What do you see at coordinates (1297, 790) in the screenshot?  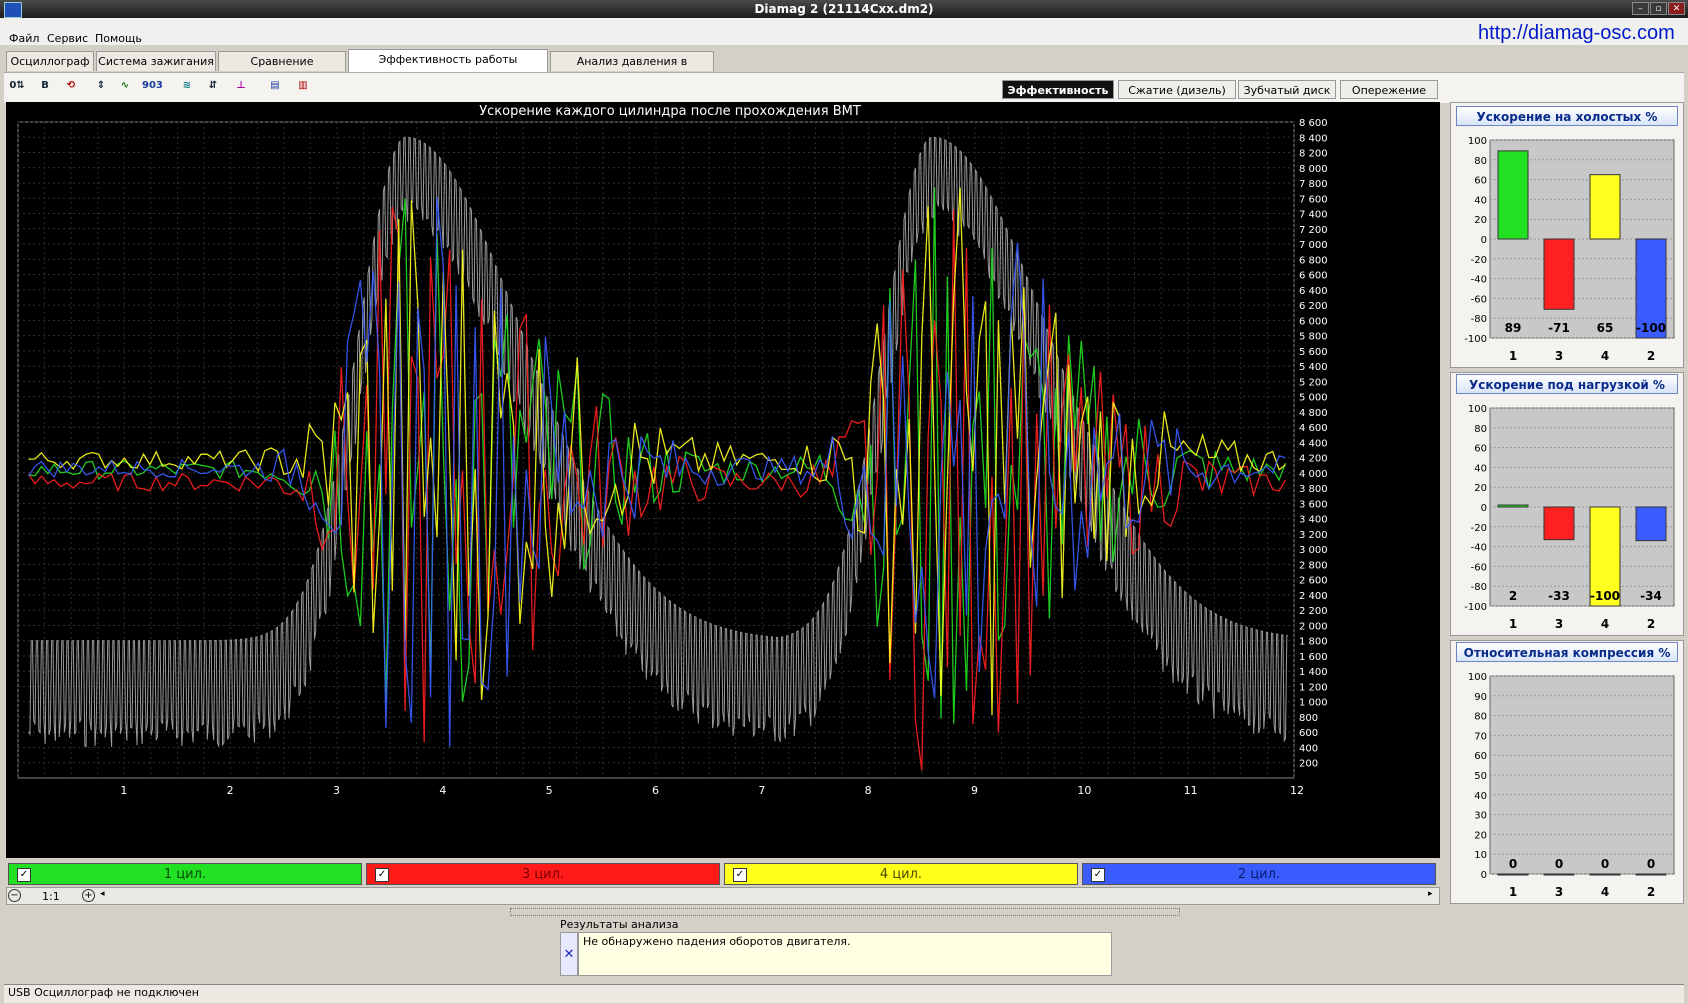 I see `x-tick-label: 12` at bounding box center [1297, 790].